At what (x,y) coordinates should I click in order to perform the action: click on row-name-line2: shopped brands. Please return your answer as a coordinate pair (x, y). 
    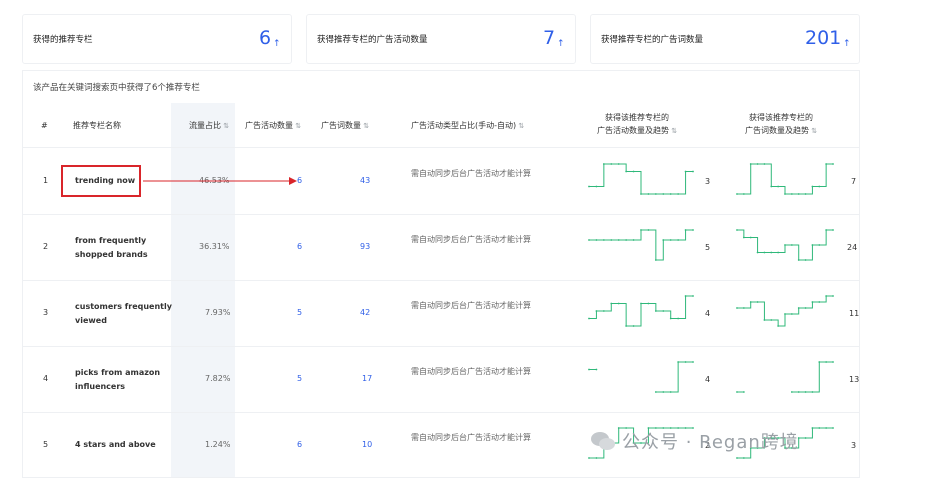
    Looking at the image, I should click on (111, 254).